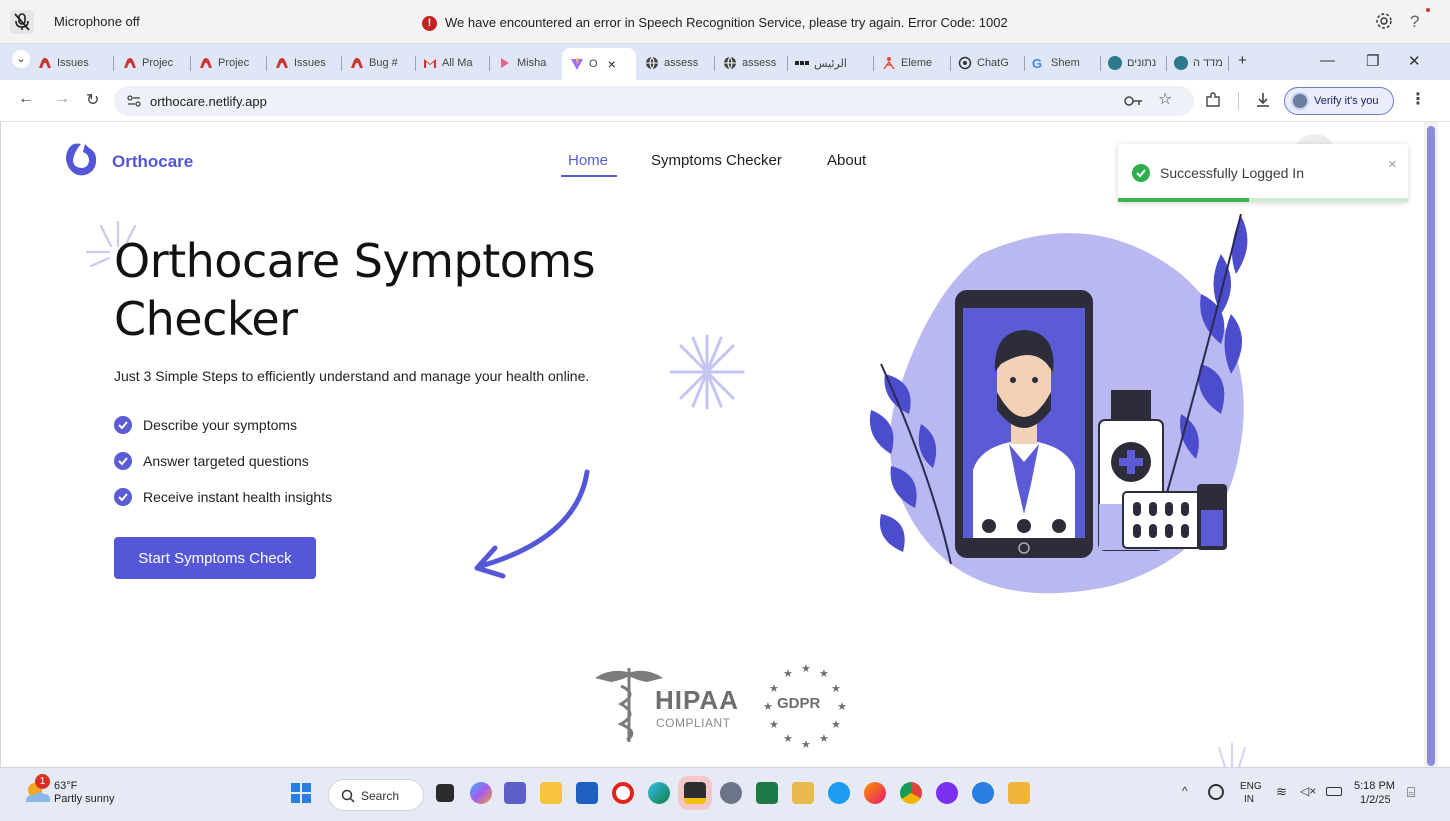 This screenshot has width=1450, height=821. Describe the element at coordinates (1308, 791) in the screenshot. I see `volume-muted-icon: ◁×` at that location.